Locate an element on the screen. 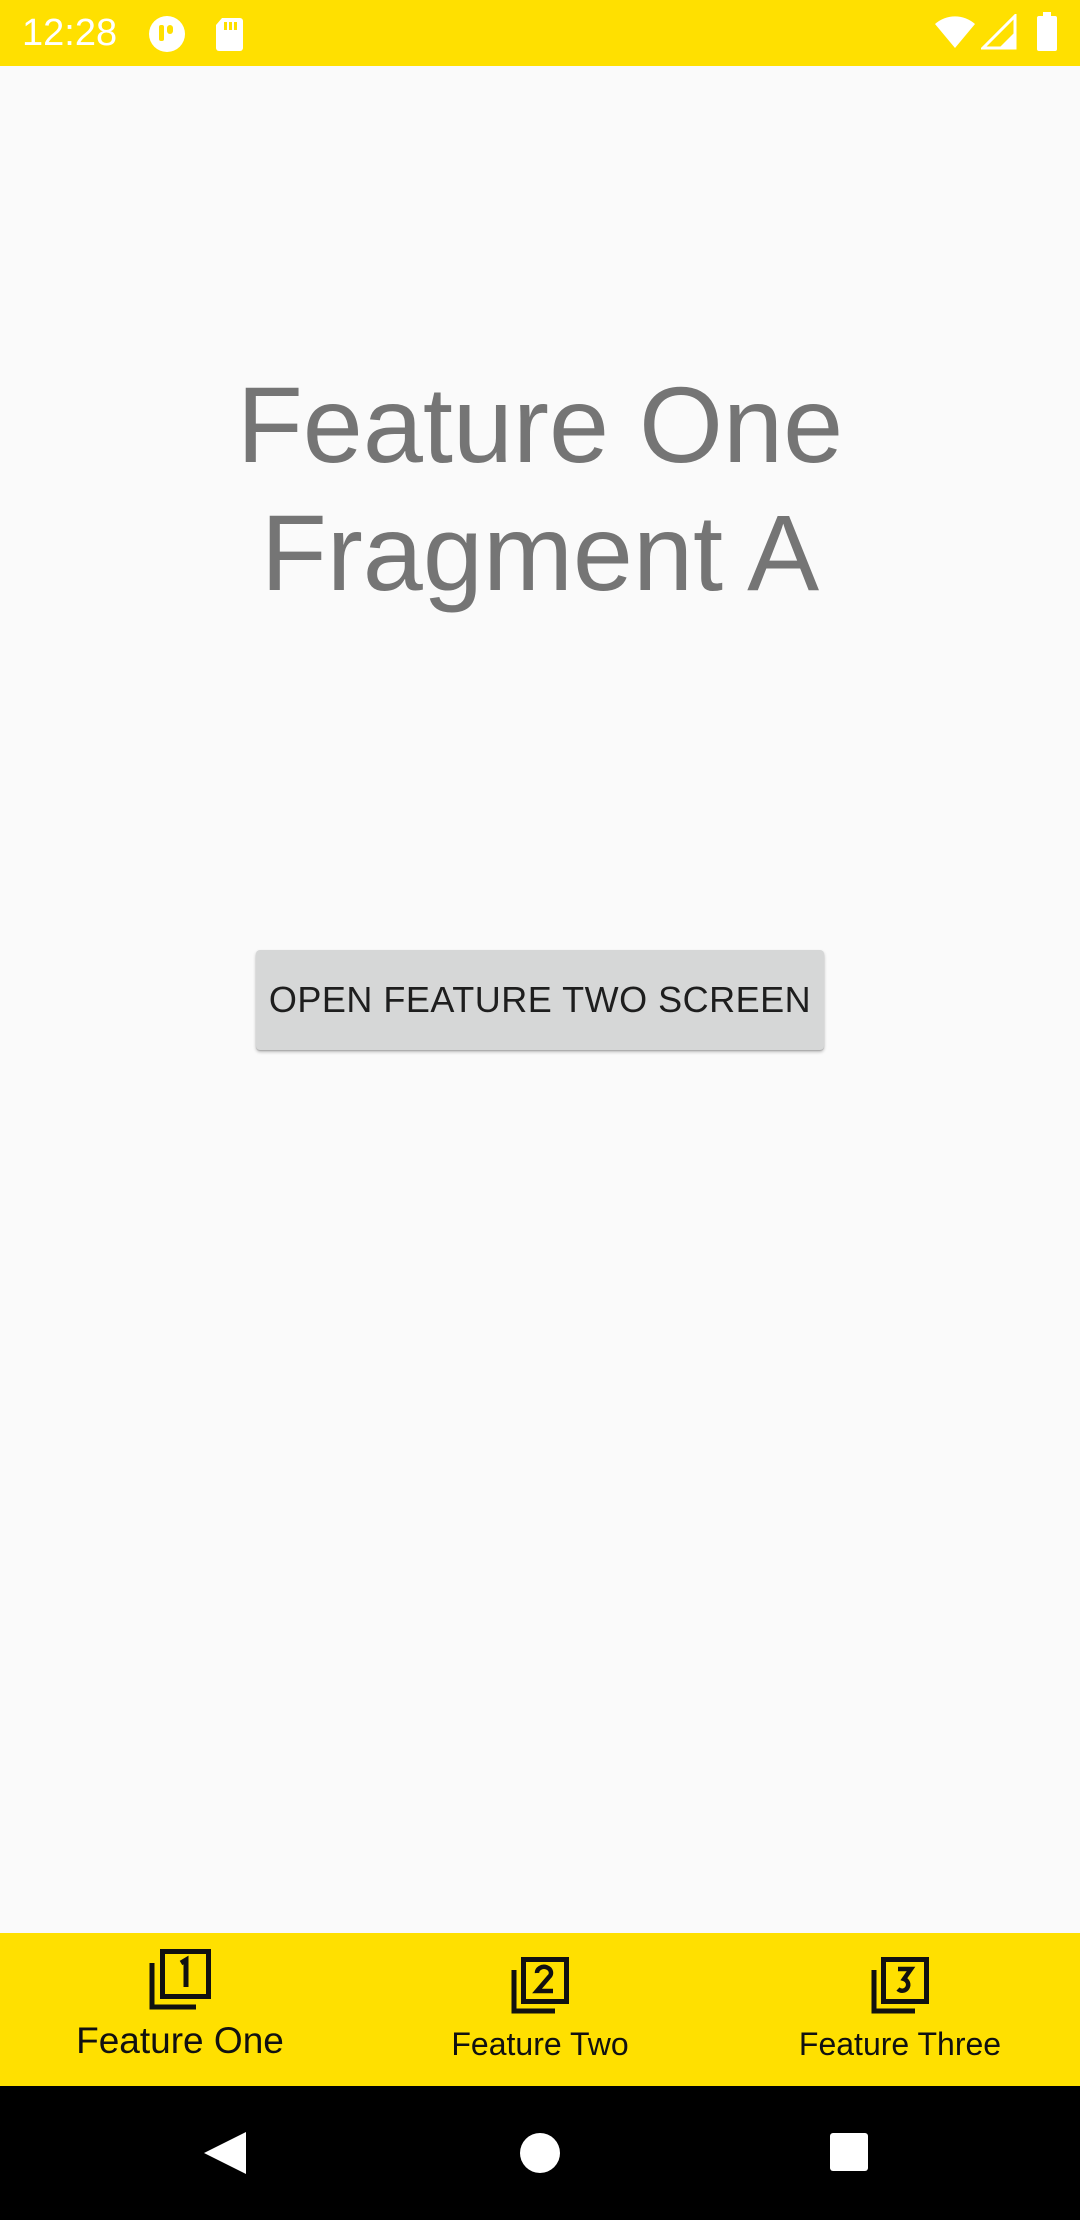 Image resolution: width=1080 pixels, height=2220 pixels. recents-button is located at coordinates (850, 2153).